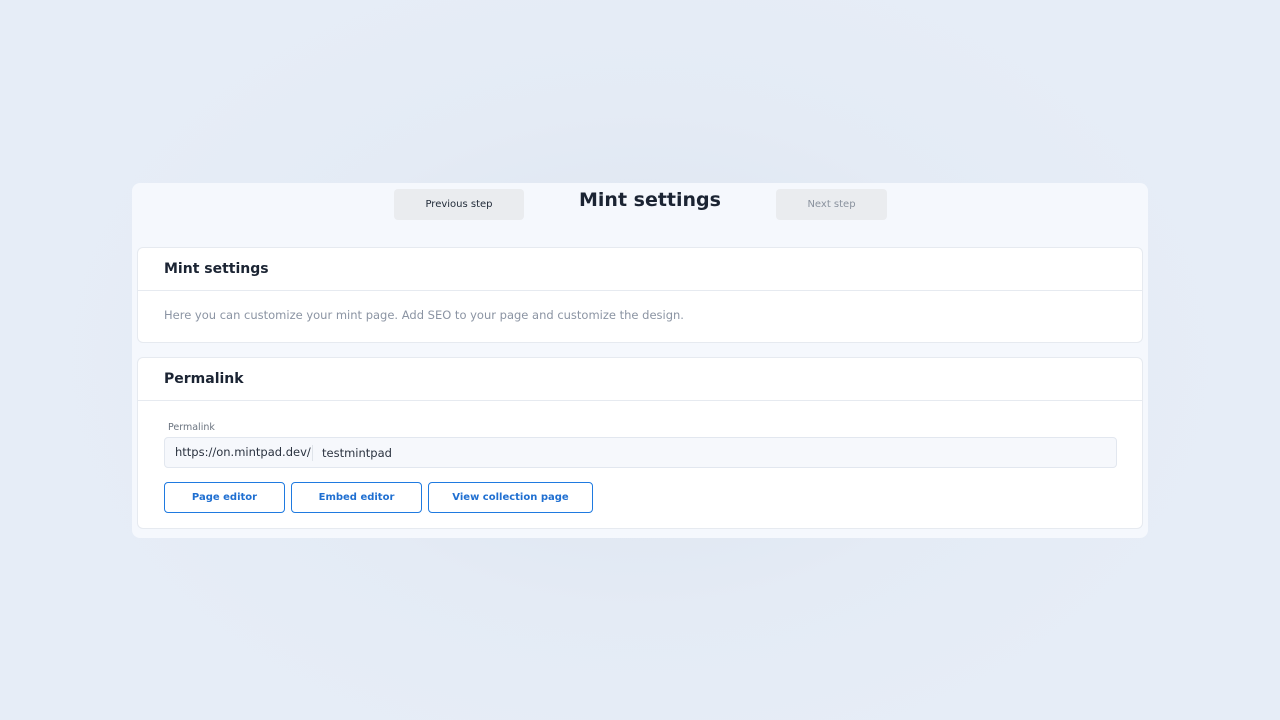 This screenshot has height=720, width=1280. Describe the element at coordinates (713, 452) in the screenshot. I see `permalink-slug-input` at that location.